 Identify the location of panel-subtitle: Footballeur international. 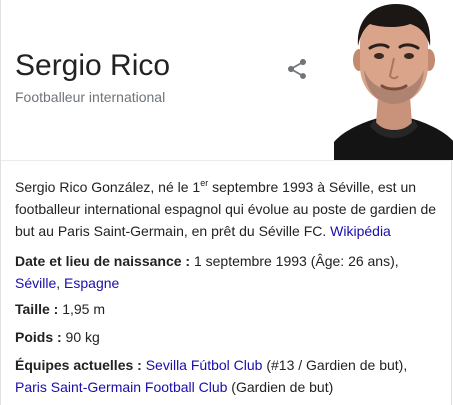
(90, 97).